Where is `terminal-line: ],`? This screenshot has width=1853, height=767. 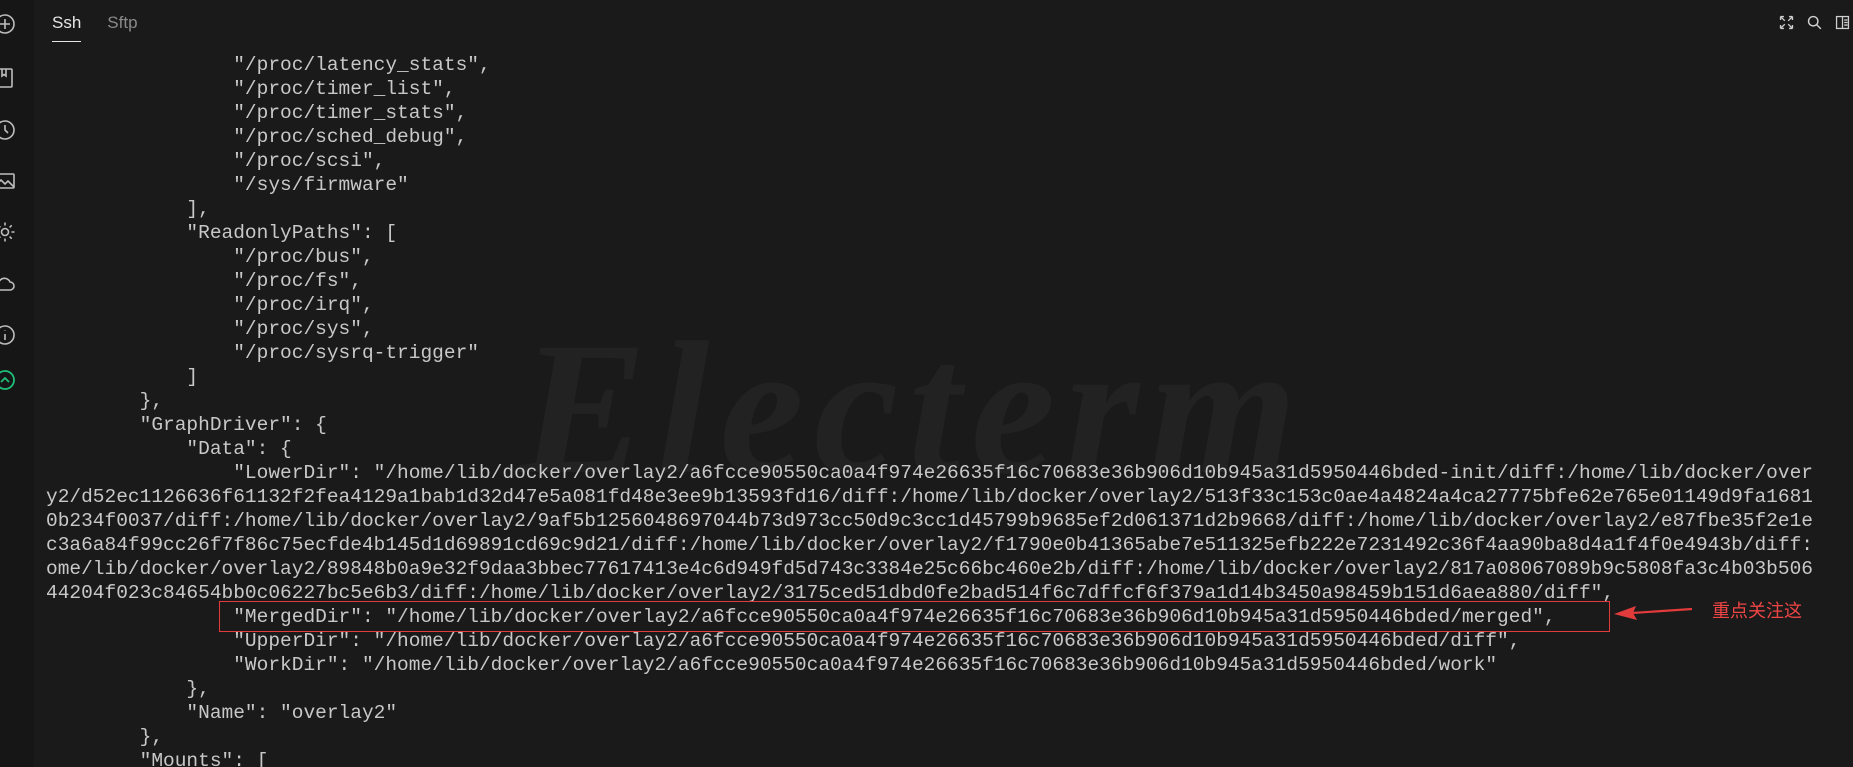 terminal-line: ], is located at coordinates (128, 209).